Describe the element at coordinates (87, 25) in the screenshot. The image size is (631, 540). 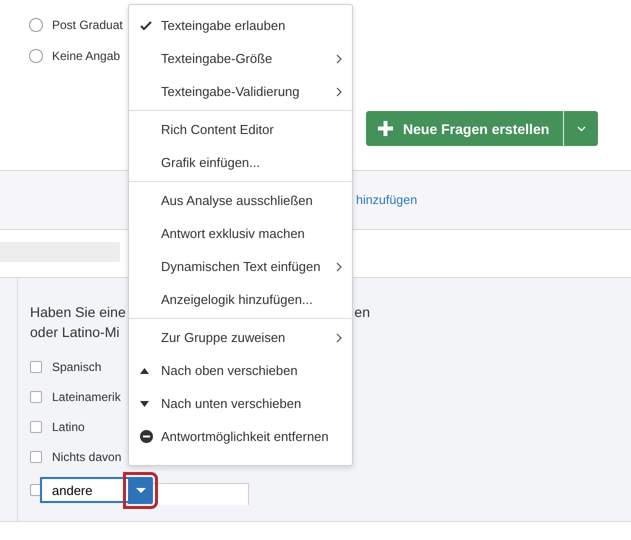
I see `option-label: Post Graduat` at that location.